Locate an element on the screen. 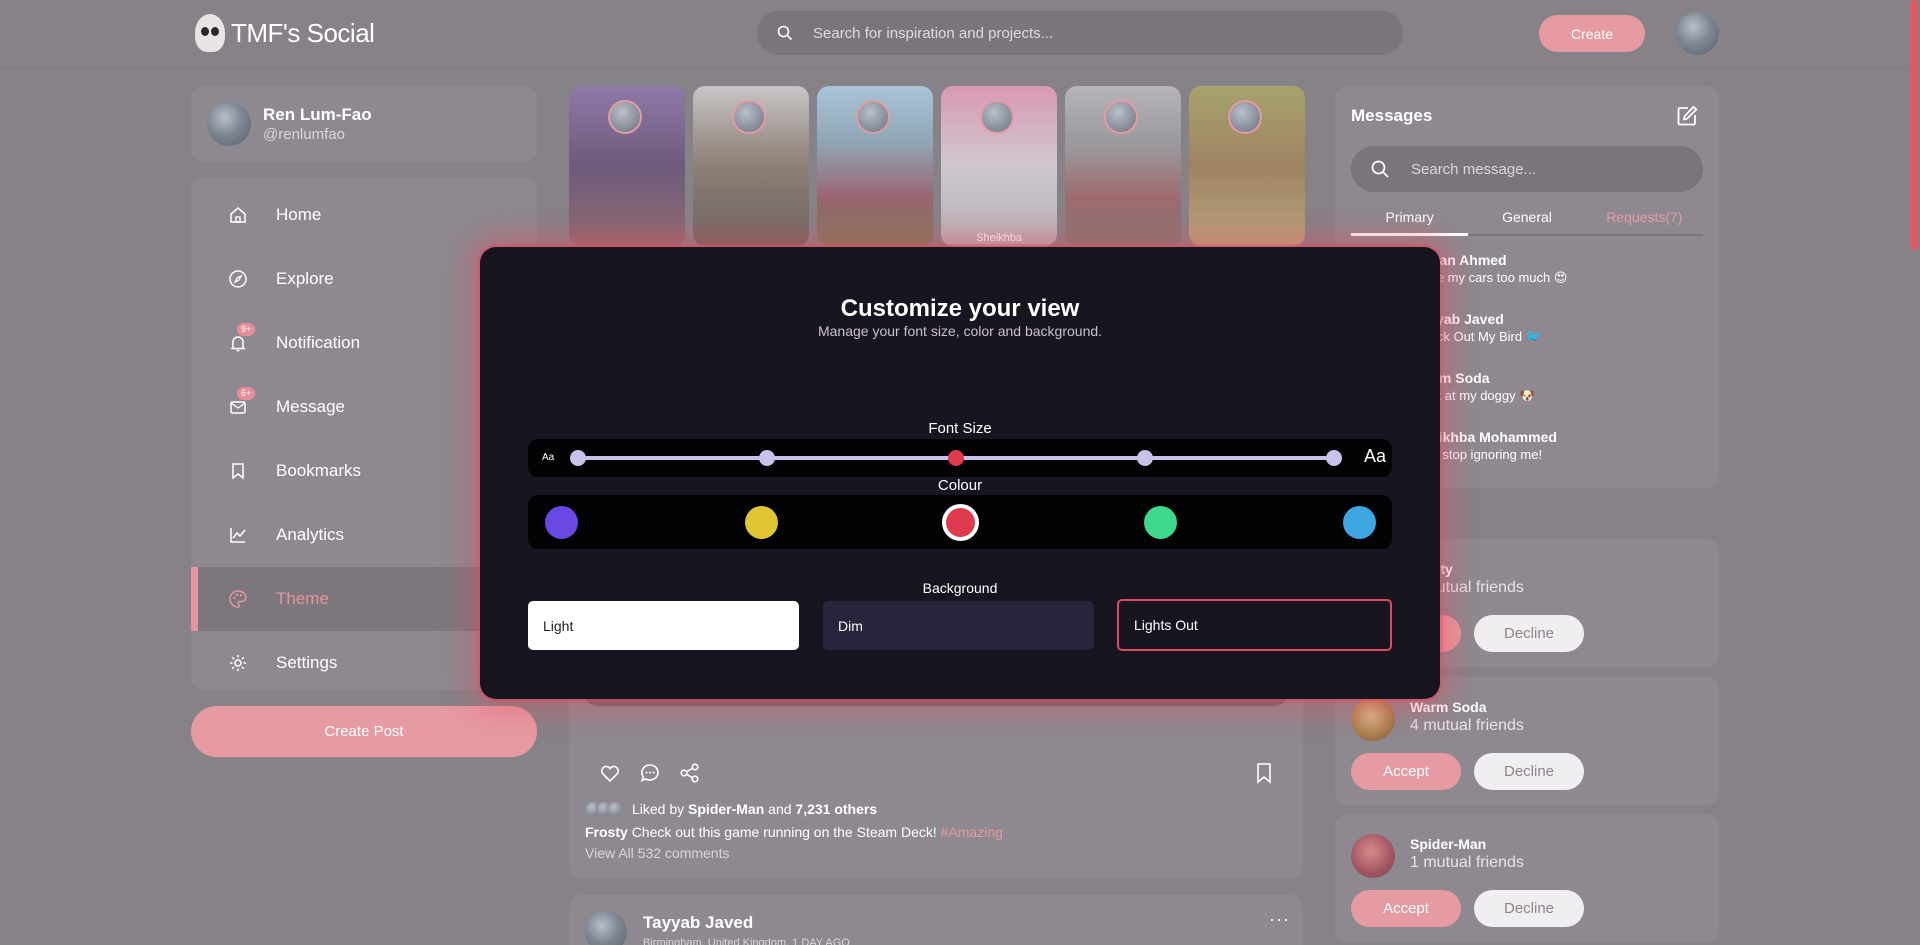 The image size is (1920, 945). sidebar-item-label: Home is located at coordinates (299, 214).